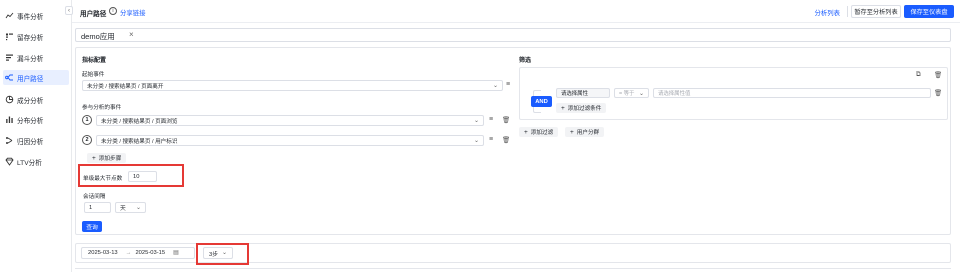  I want to click on chevron-left-icon: ‹, so click(69, 10).